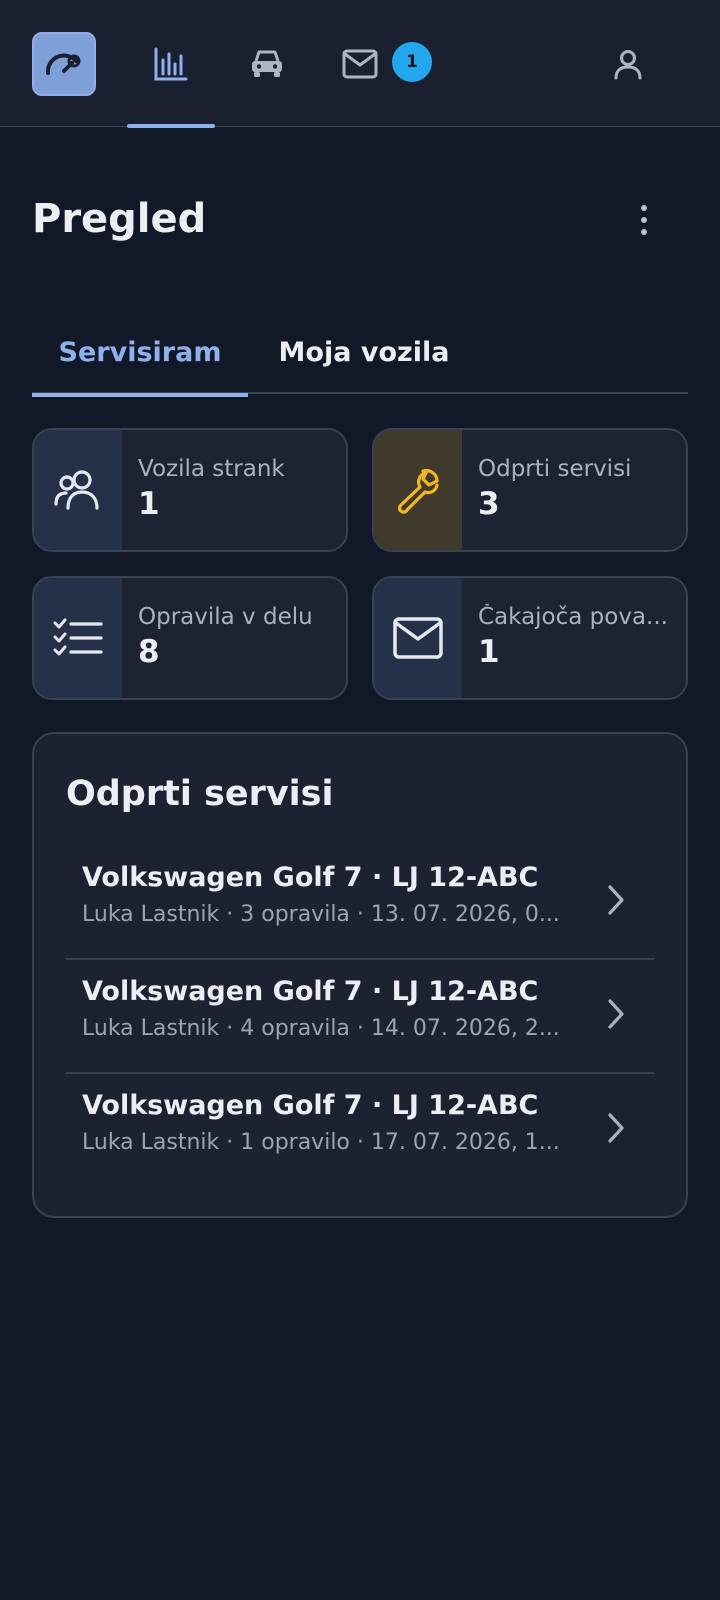  I want to click on wrench-icon, so click(418, 491).